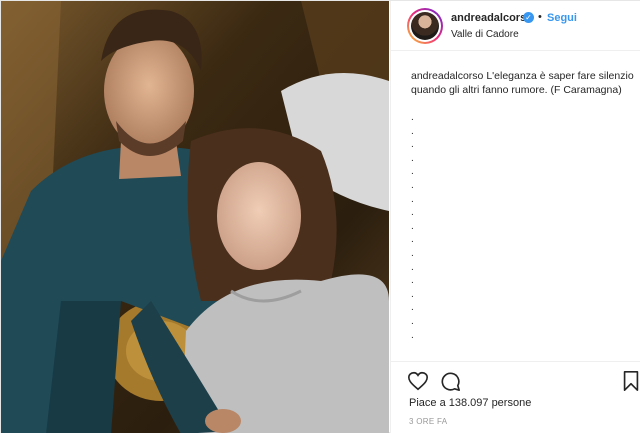 The width and height of the screenshot is (640, 433). I want to click on post-timestamp: 3 ORE FA, so click(428, 421).